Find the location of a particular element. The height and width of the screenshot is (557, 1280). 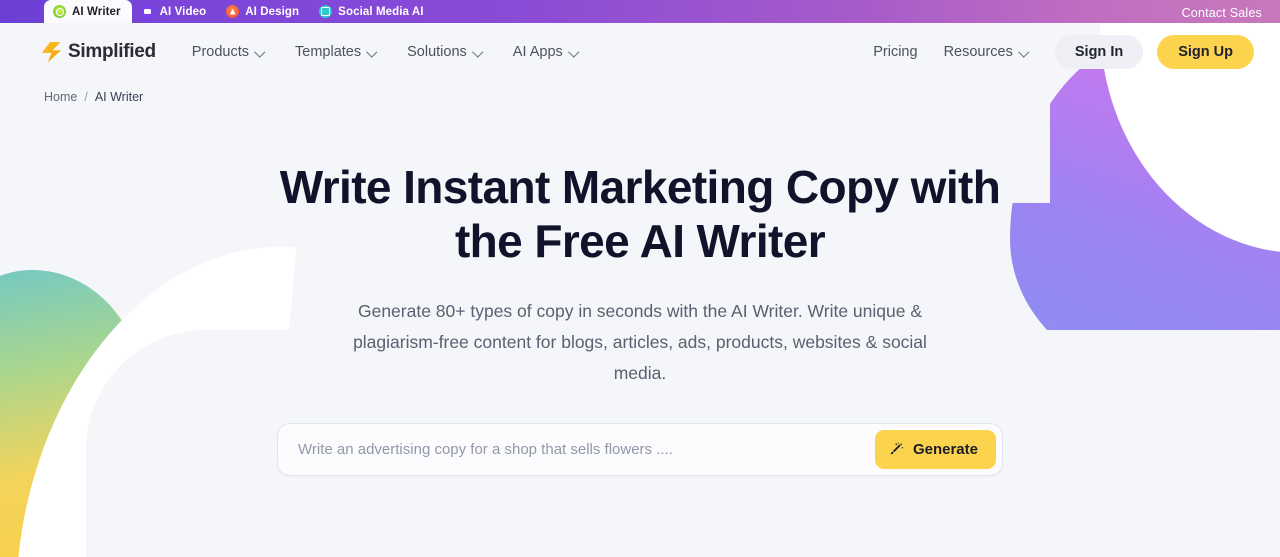

nav-item-ai-apps: AI Apps is located at coordinates (546, 52).